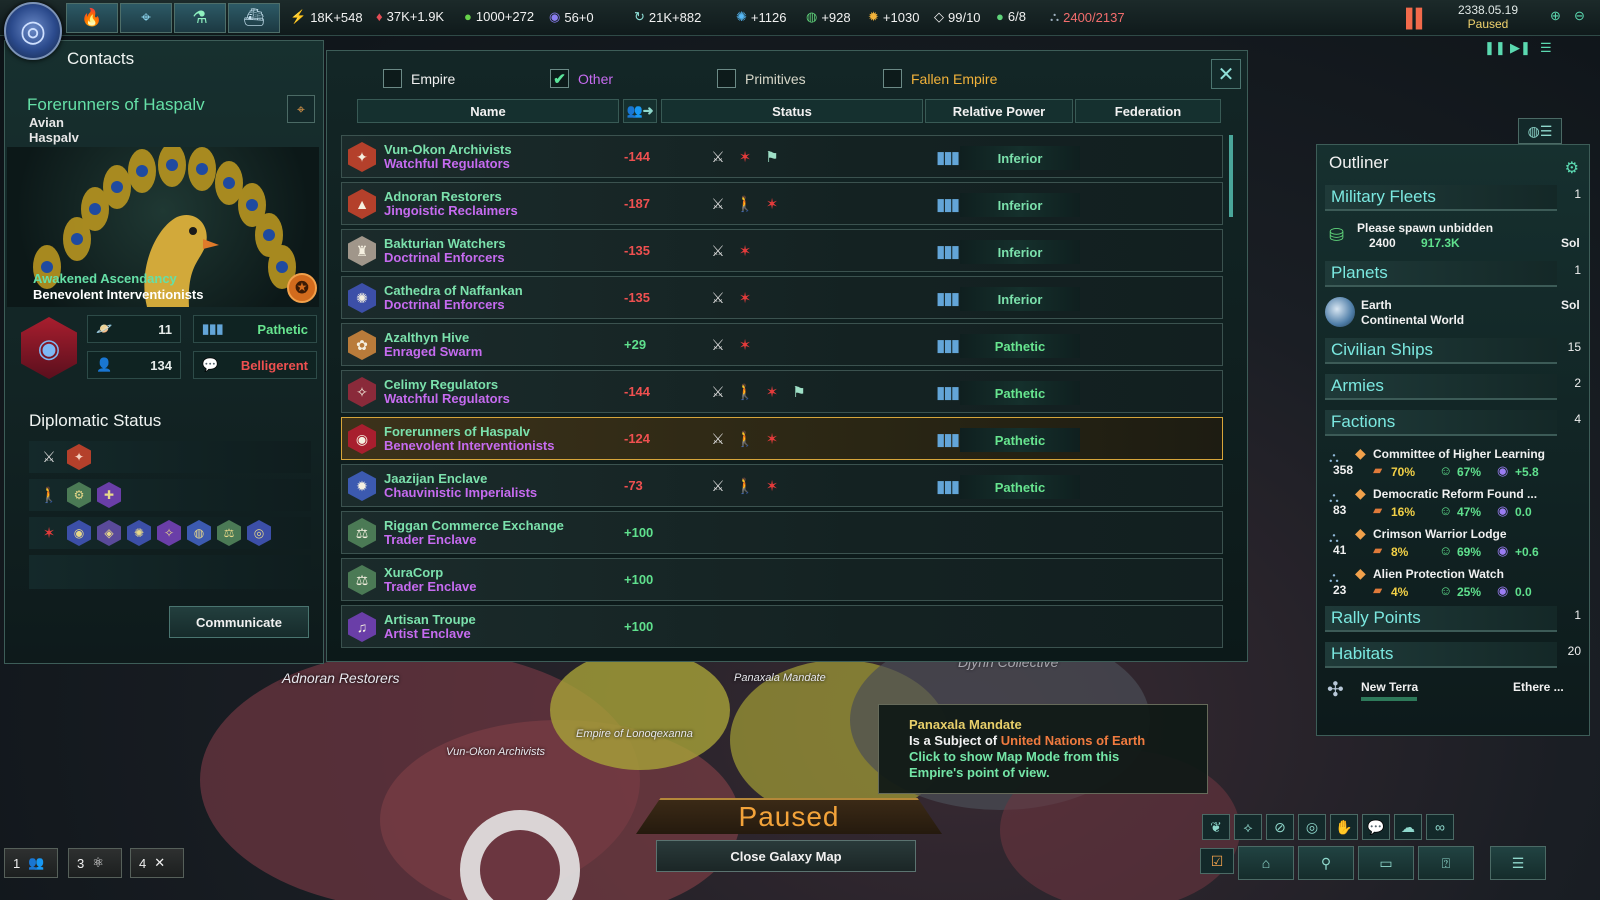  What do you see at coordinates (33, 31) in the screenshot?
I see `empire-emblem-icon: ◎` at bounding box center [33, 31].